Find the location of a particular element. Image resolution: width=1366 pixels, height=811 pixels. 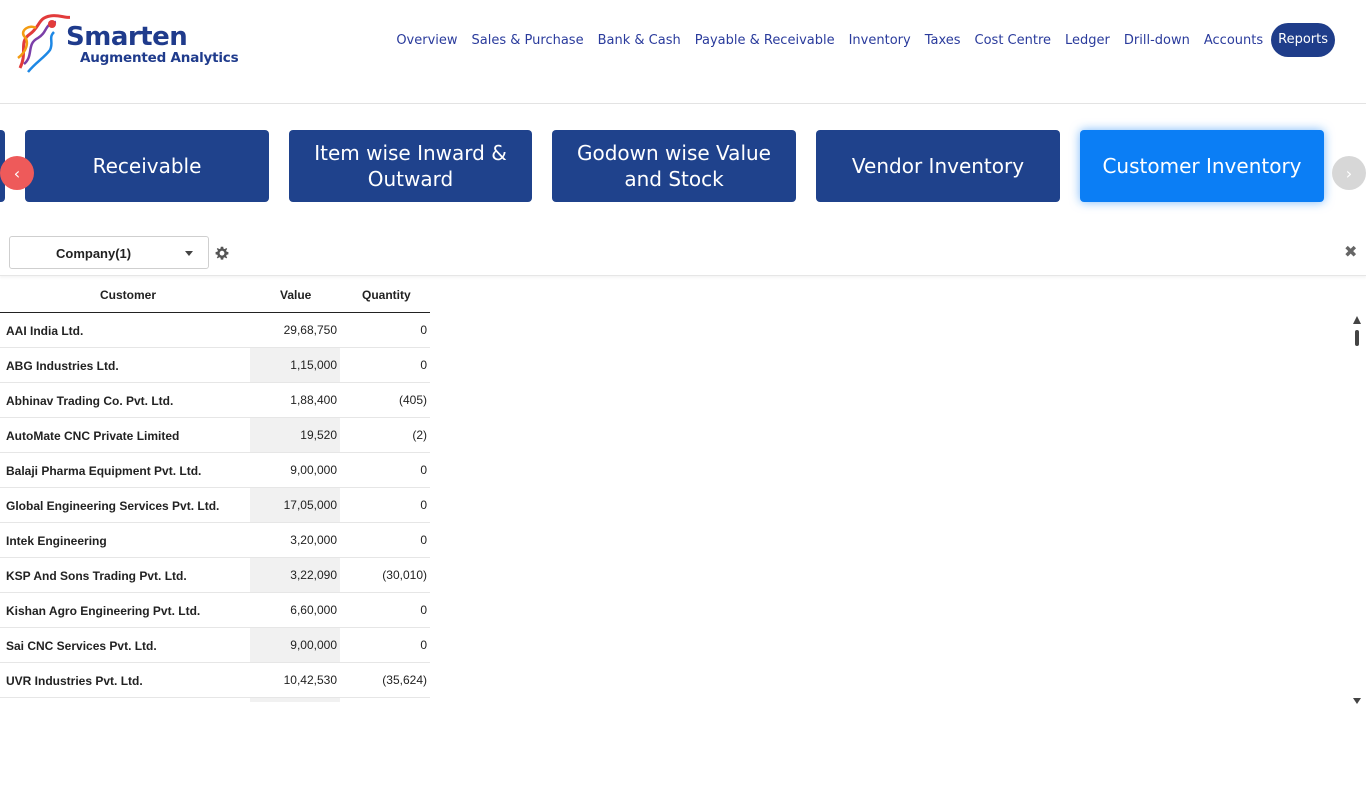

cell-customer: Kishan Agro Engineering Pvt. Ltd. is located at coordinates (103, 611).